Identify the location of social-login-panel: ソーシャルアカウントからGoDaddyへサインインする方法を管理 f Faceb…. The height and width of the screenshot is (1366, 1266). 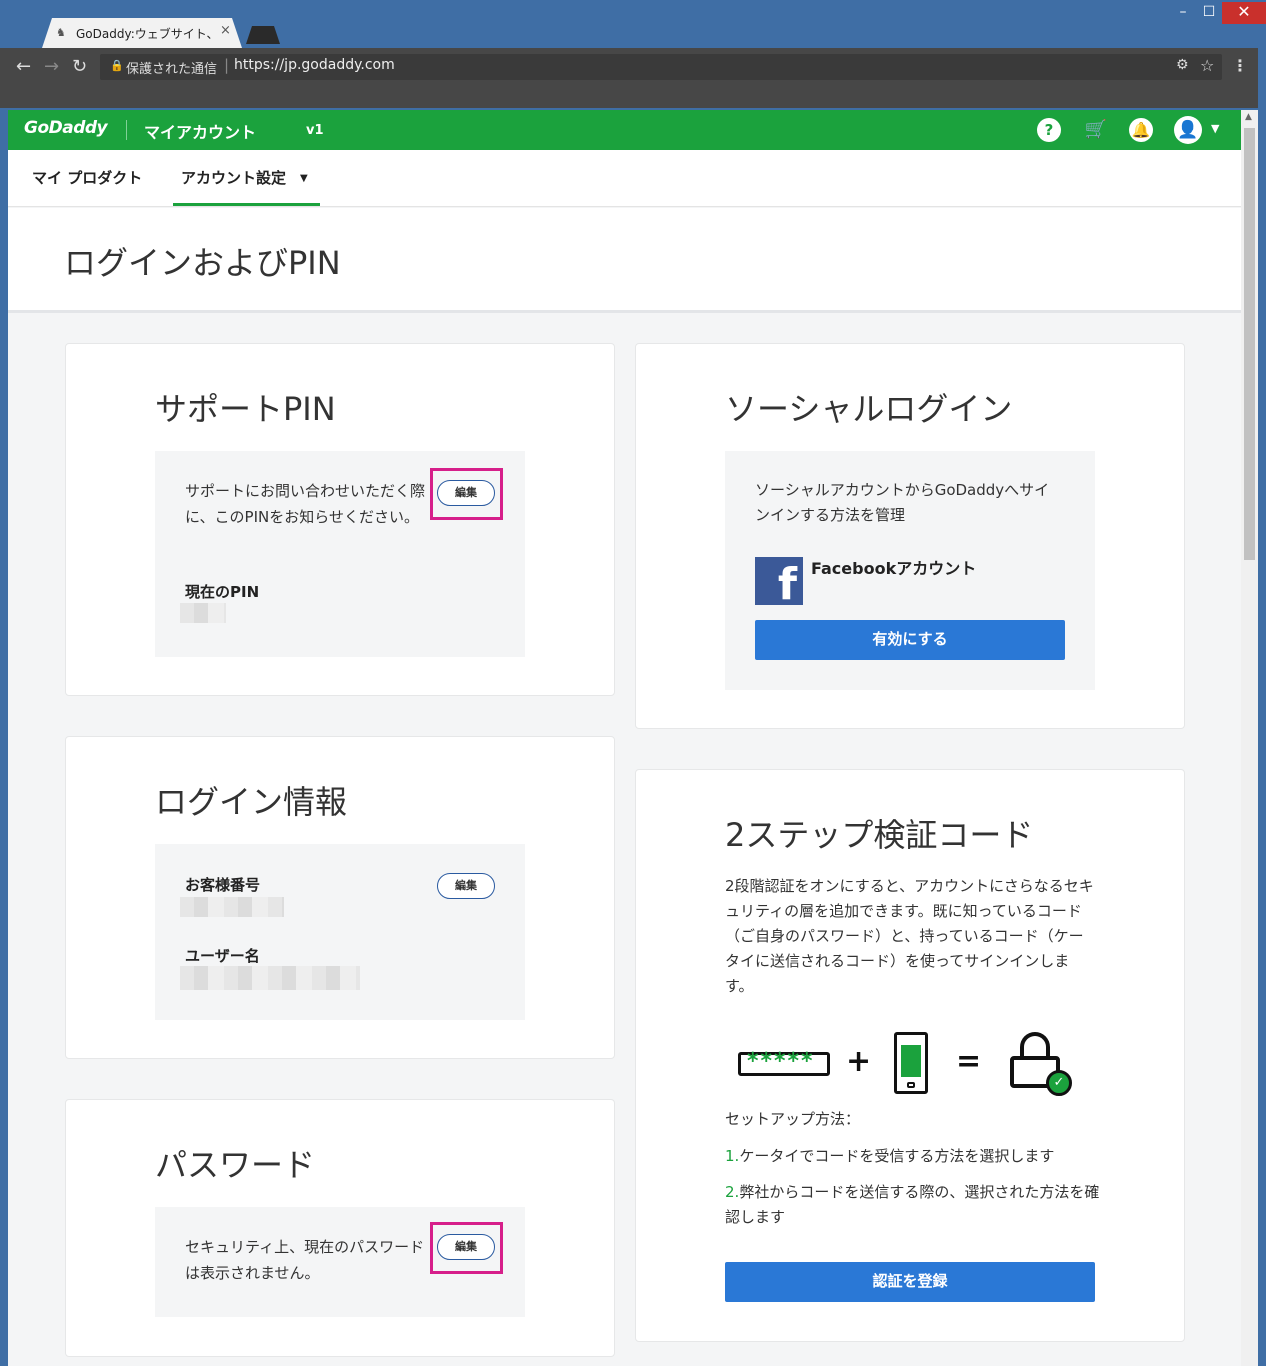
(910, 570).